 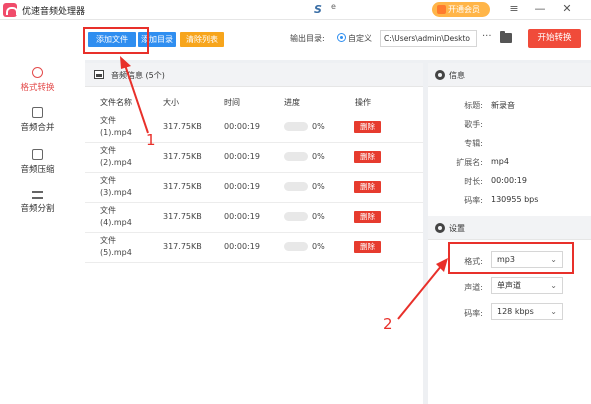 What do you see at coordinates (457, 75) in the screenshot?
I see `info-title: 信息` at bounding box center [457, 75].